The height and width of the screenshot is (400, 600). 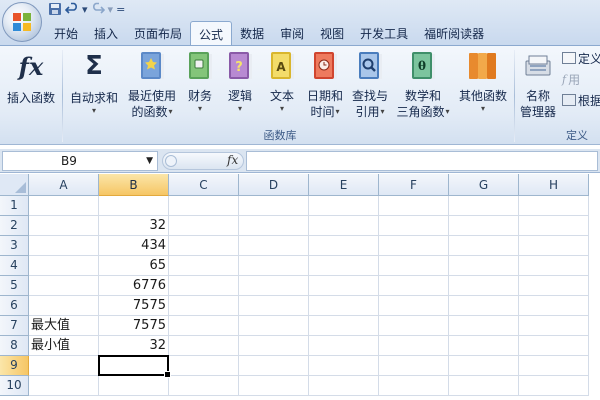 I want to click on formula-input, so click(x=422, y=161).